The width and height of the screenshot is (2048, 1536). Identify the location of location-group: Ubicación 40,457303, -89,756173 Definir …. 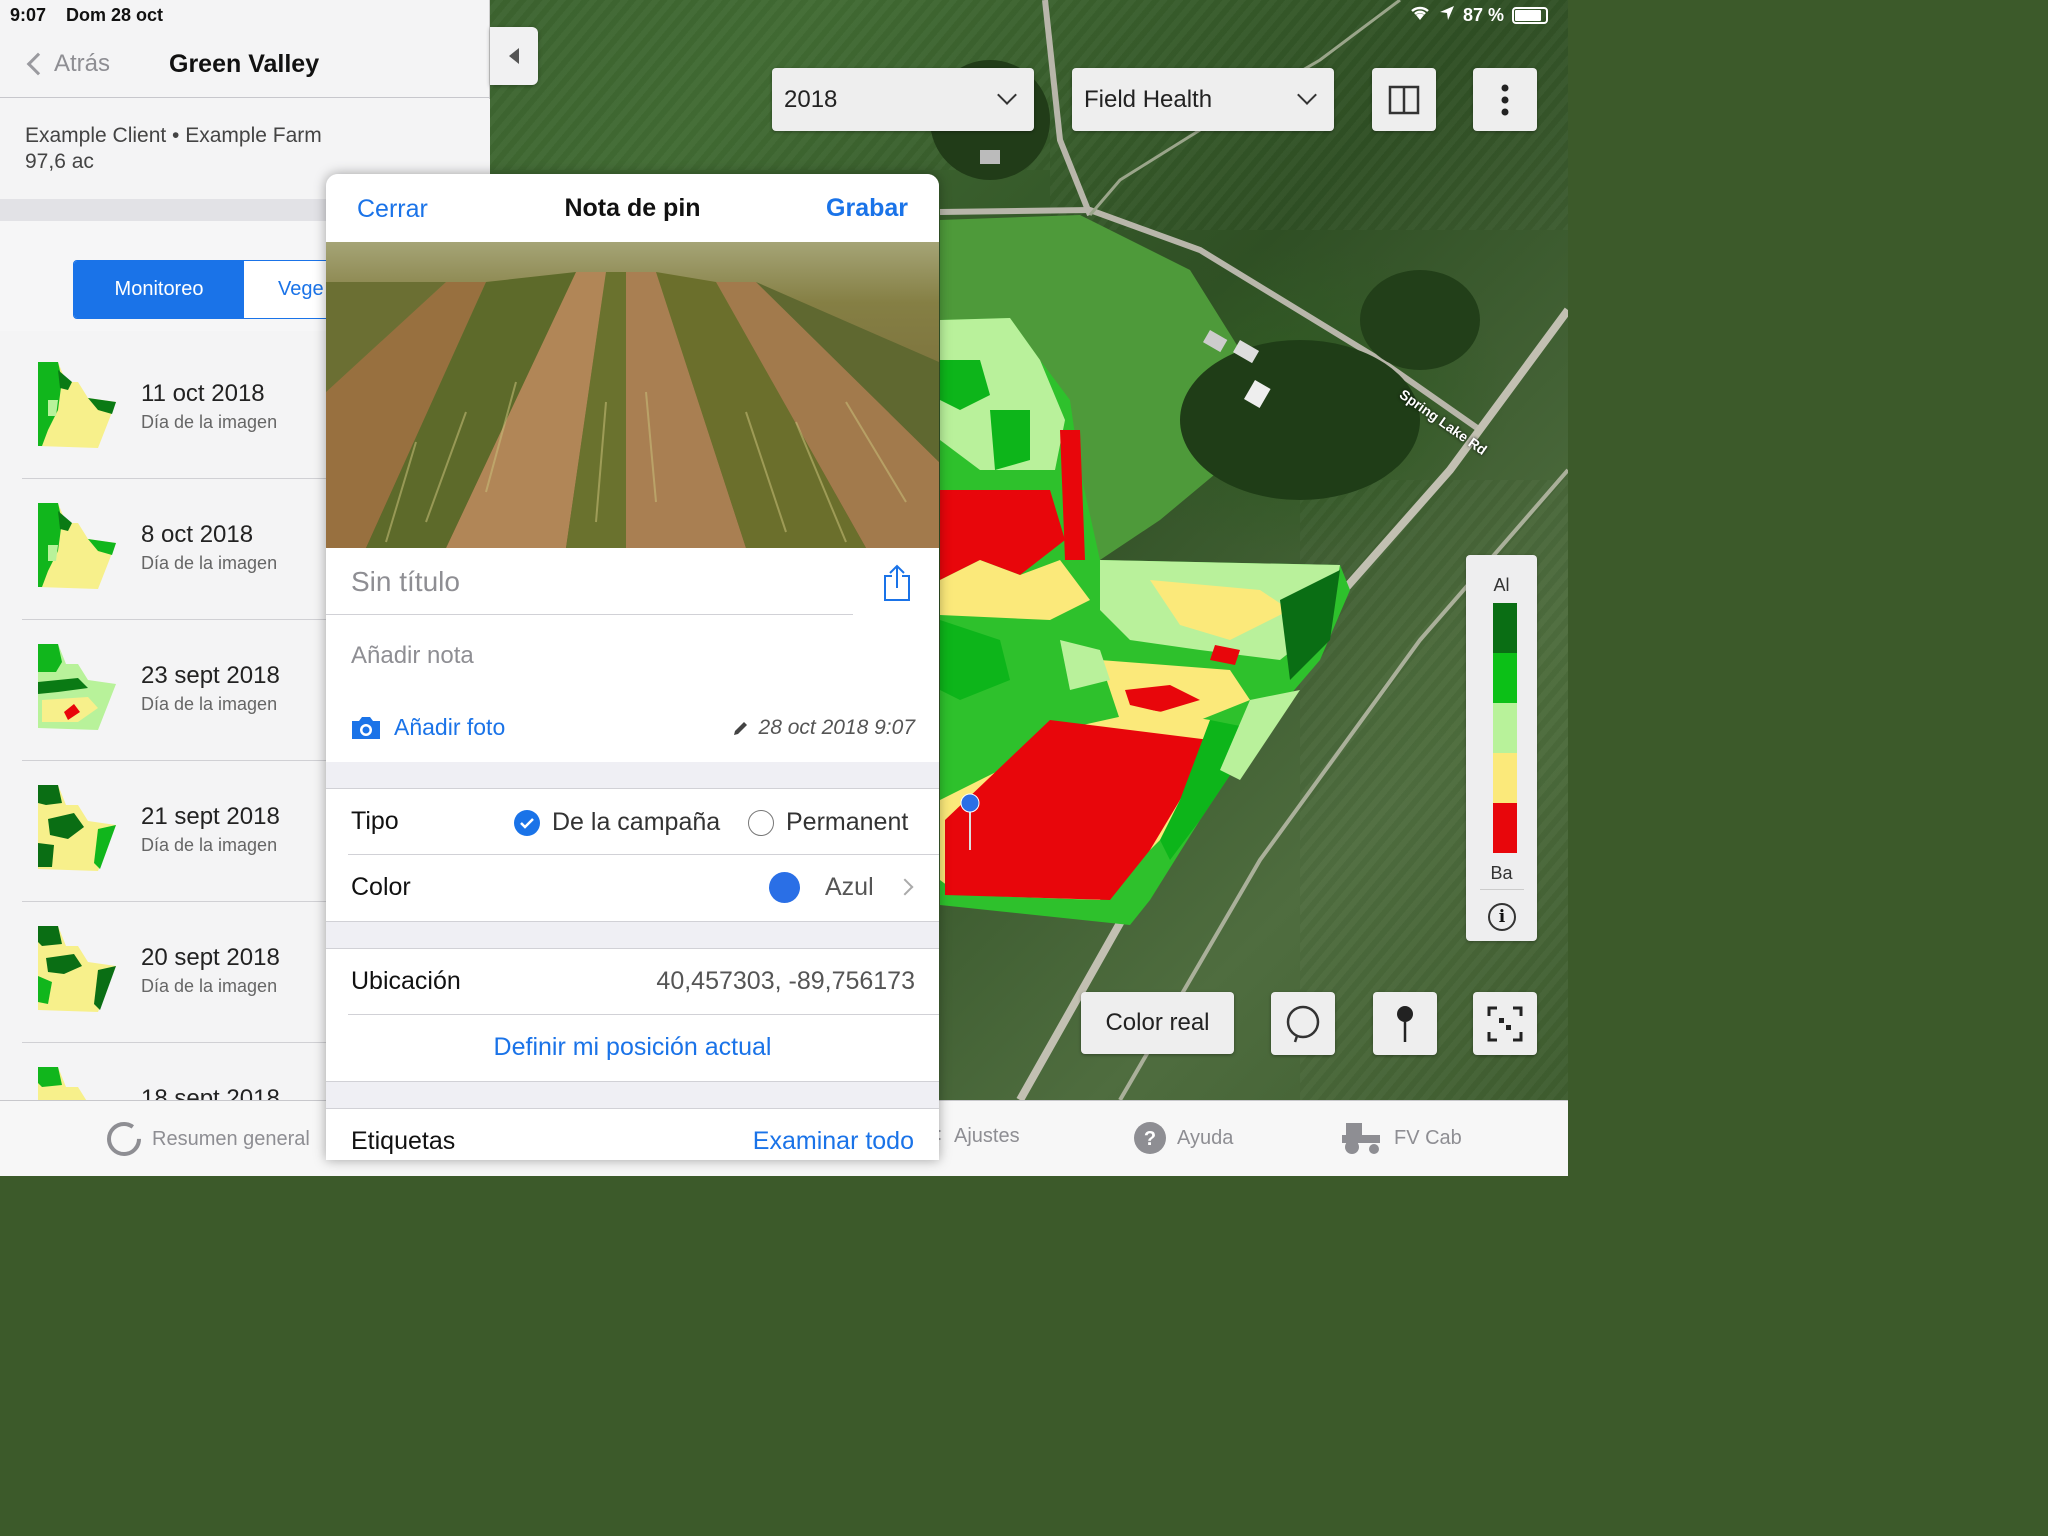
(632, 1015).